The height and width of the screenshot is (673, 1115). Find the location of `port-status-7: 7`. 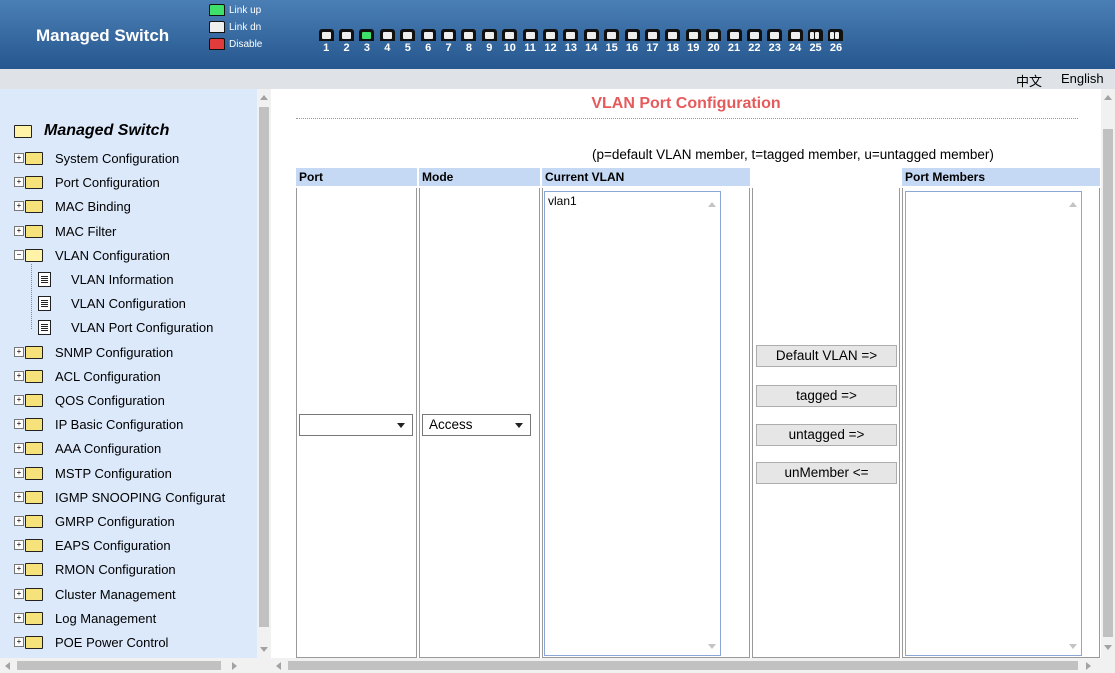

port-status-7: 7 is located at coordinates (448, 41).